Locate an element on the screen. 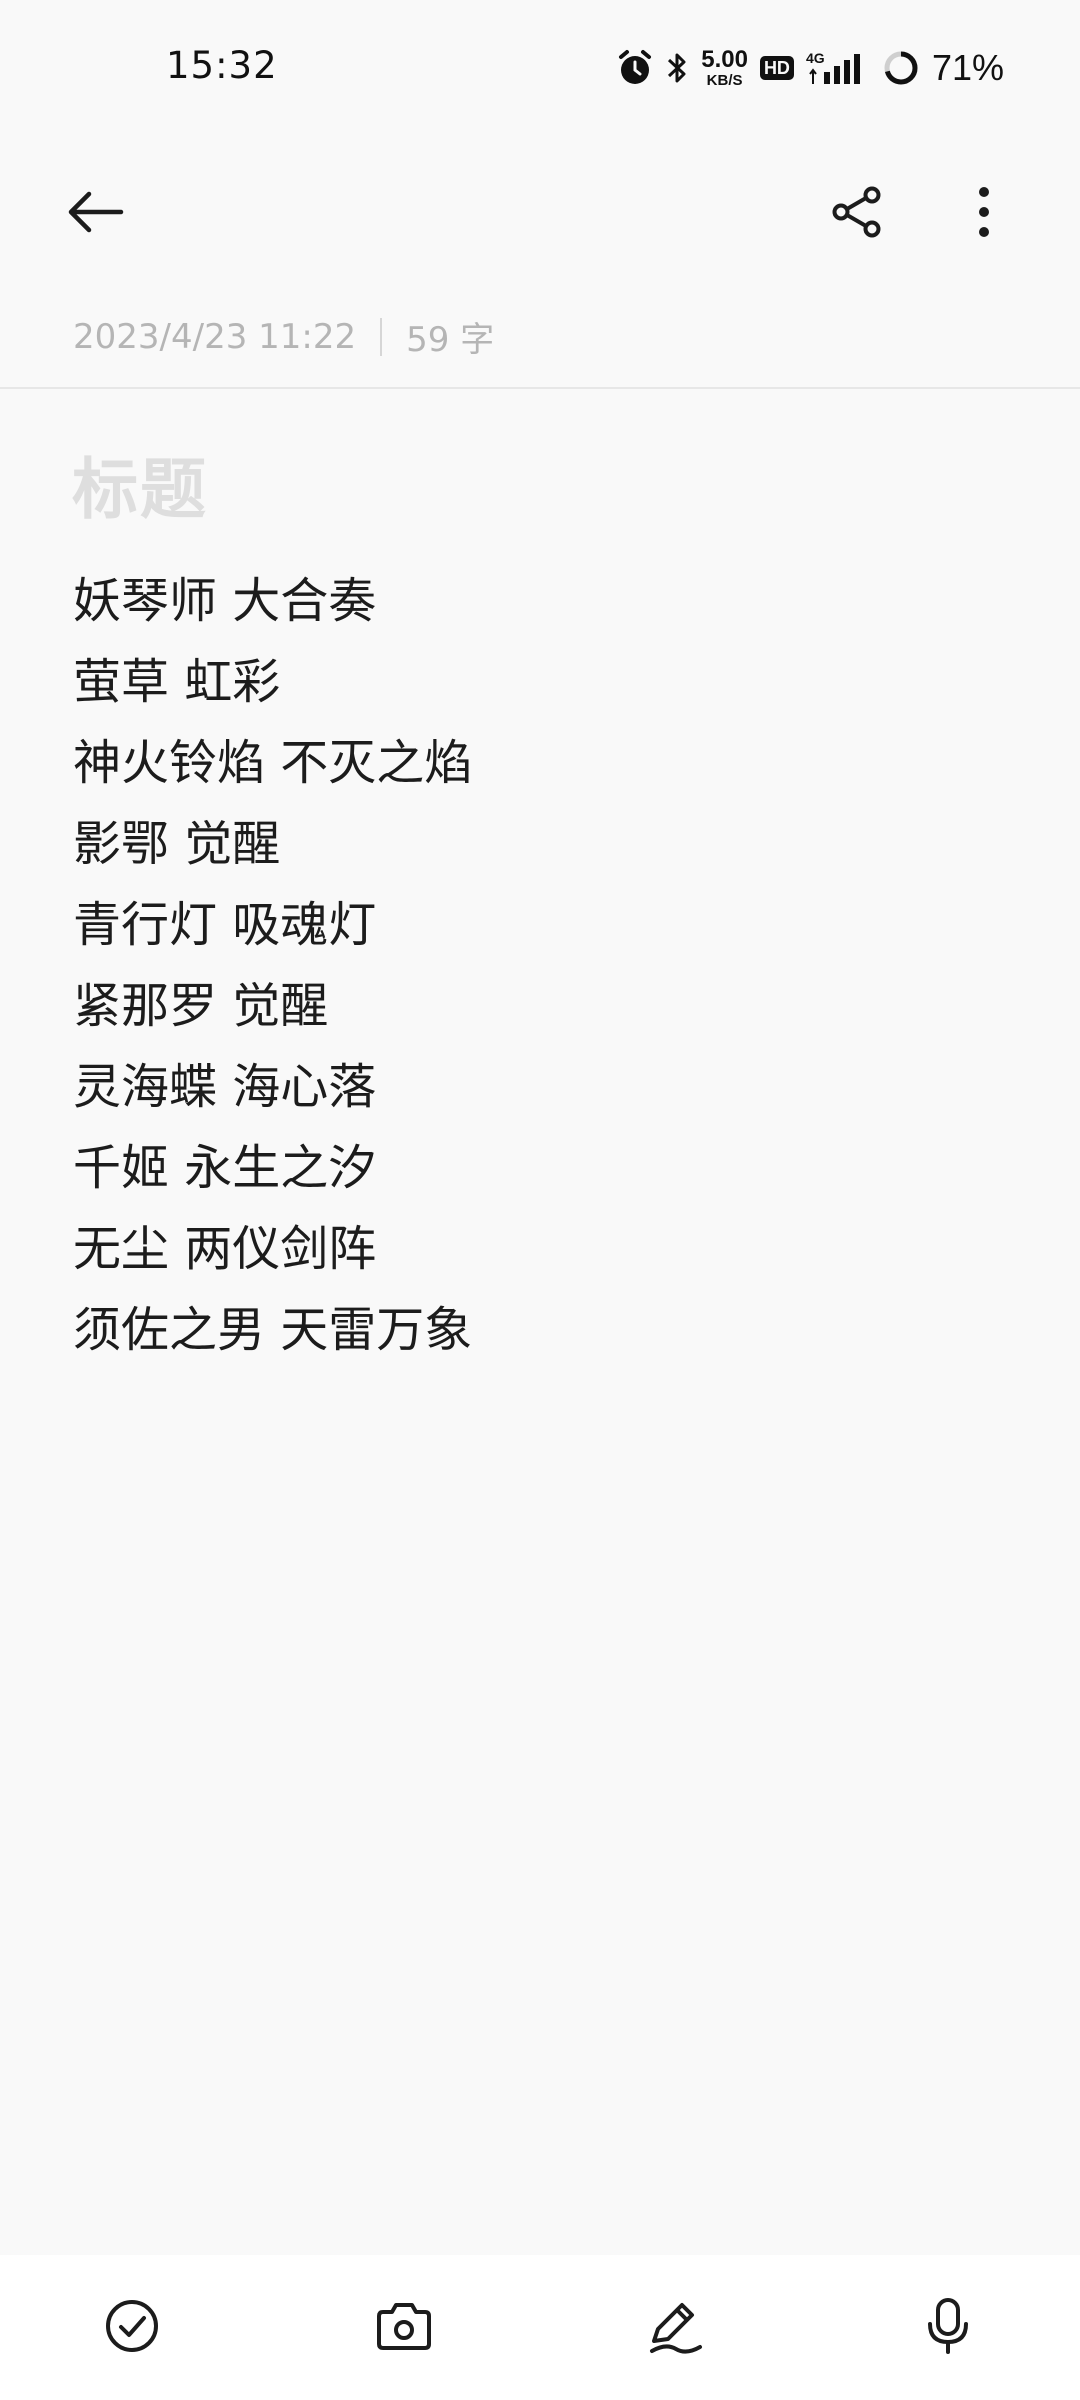  signal-icon: 4G is located at coordinates (838, 68).